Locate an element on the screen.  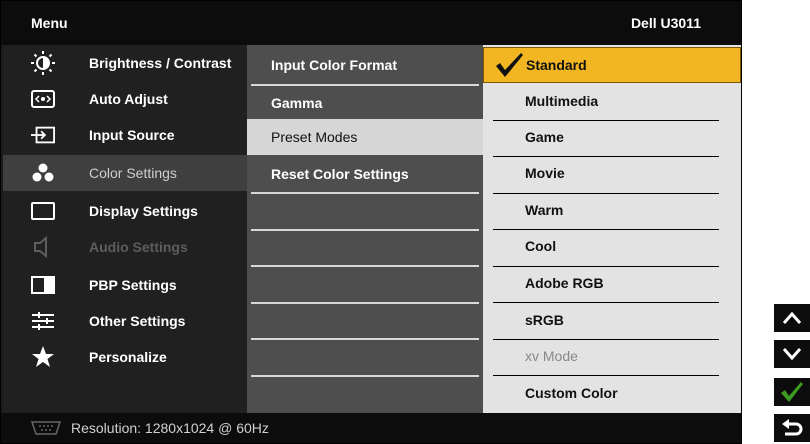
submenu-item-input-color-format: Input Color Format is located at coordinates (365, 65).